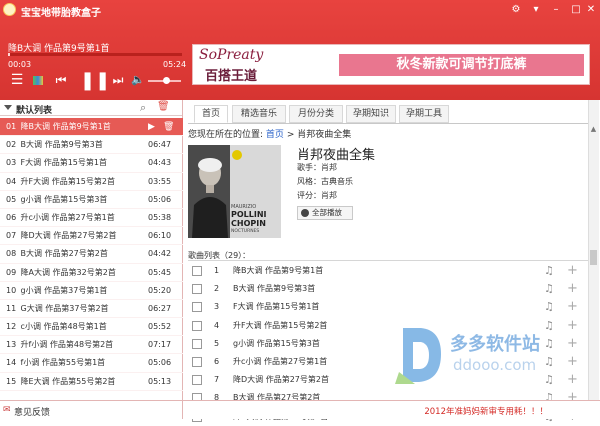 This screenshot has height=426, width=600. Describe the element at coordinates (591, 9) in the screenshot. I see `close-button: ✕` at that location.